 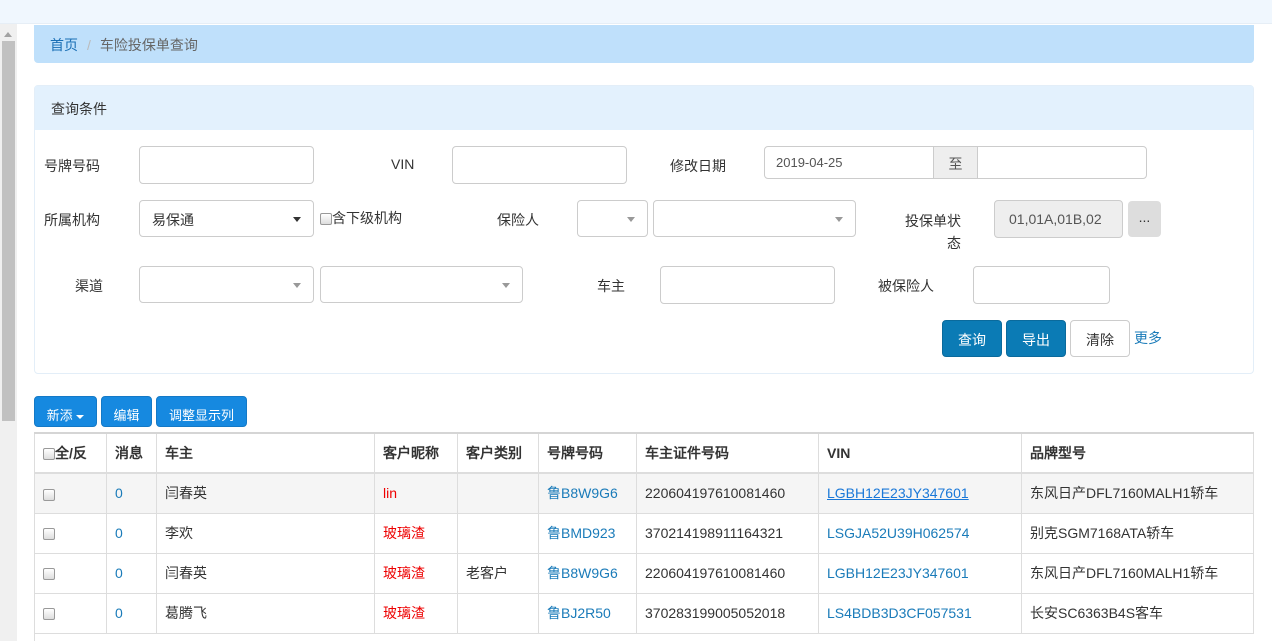 What do you see at coordinates (8, 34) in the screenshot?
I see `scroll-up-arrow-icon` at bounding box center [8, 34].